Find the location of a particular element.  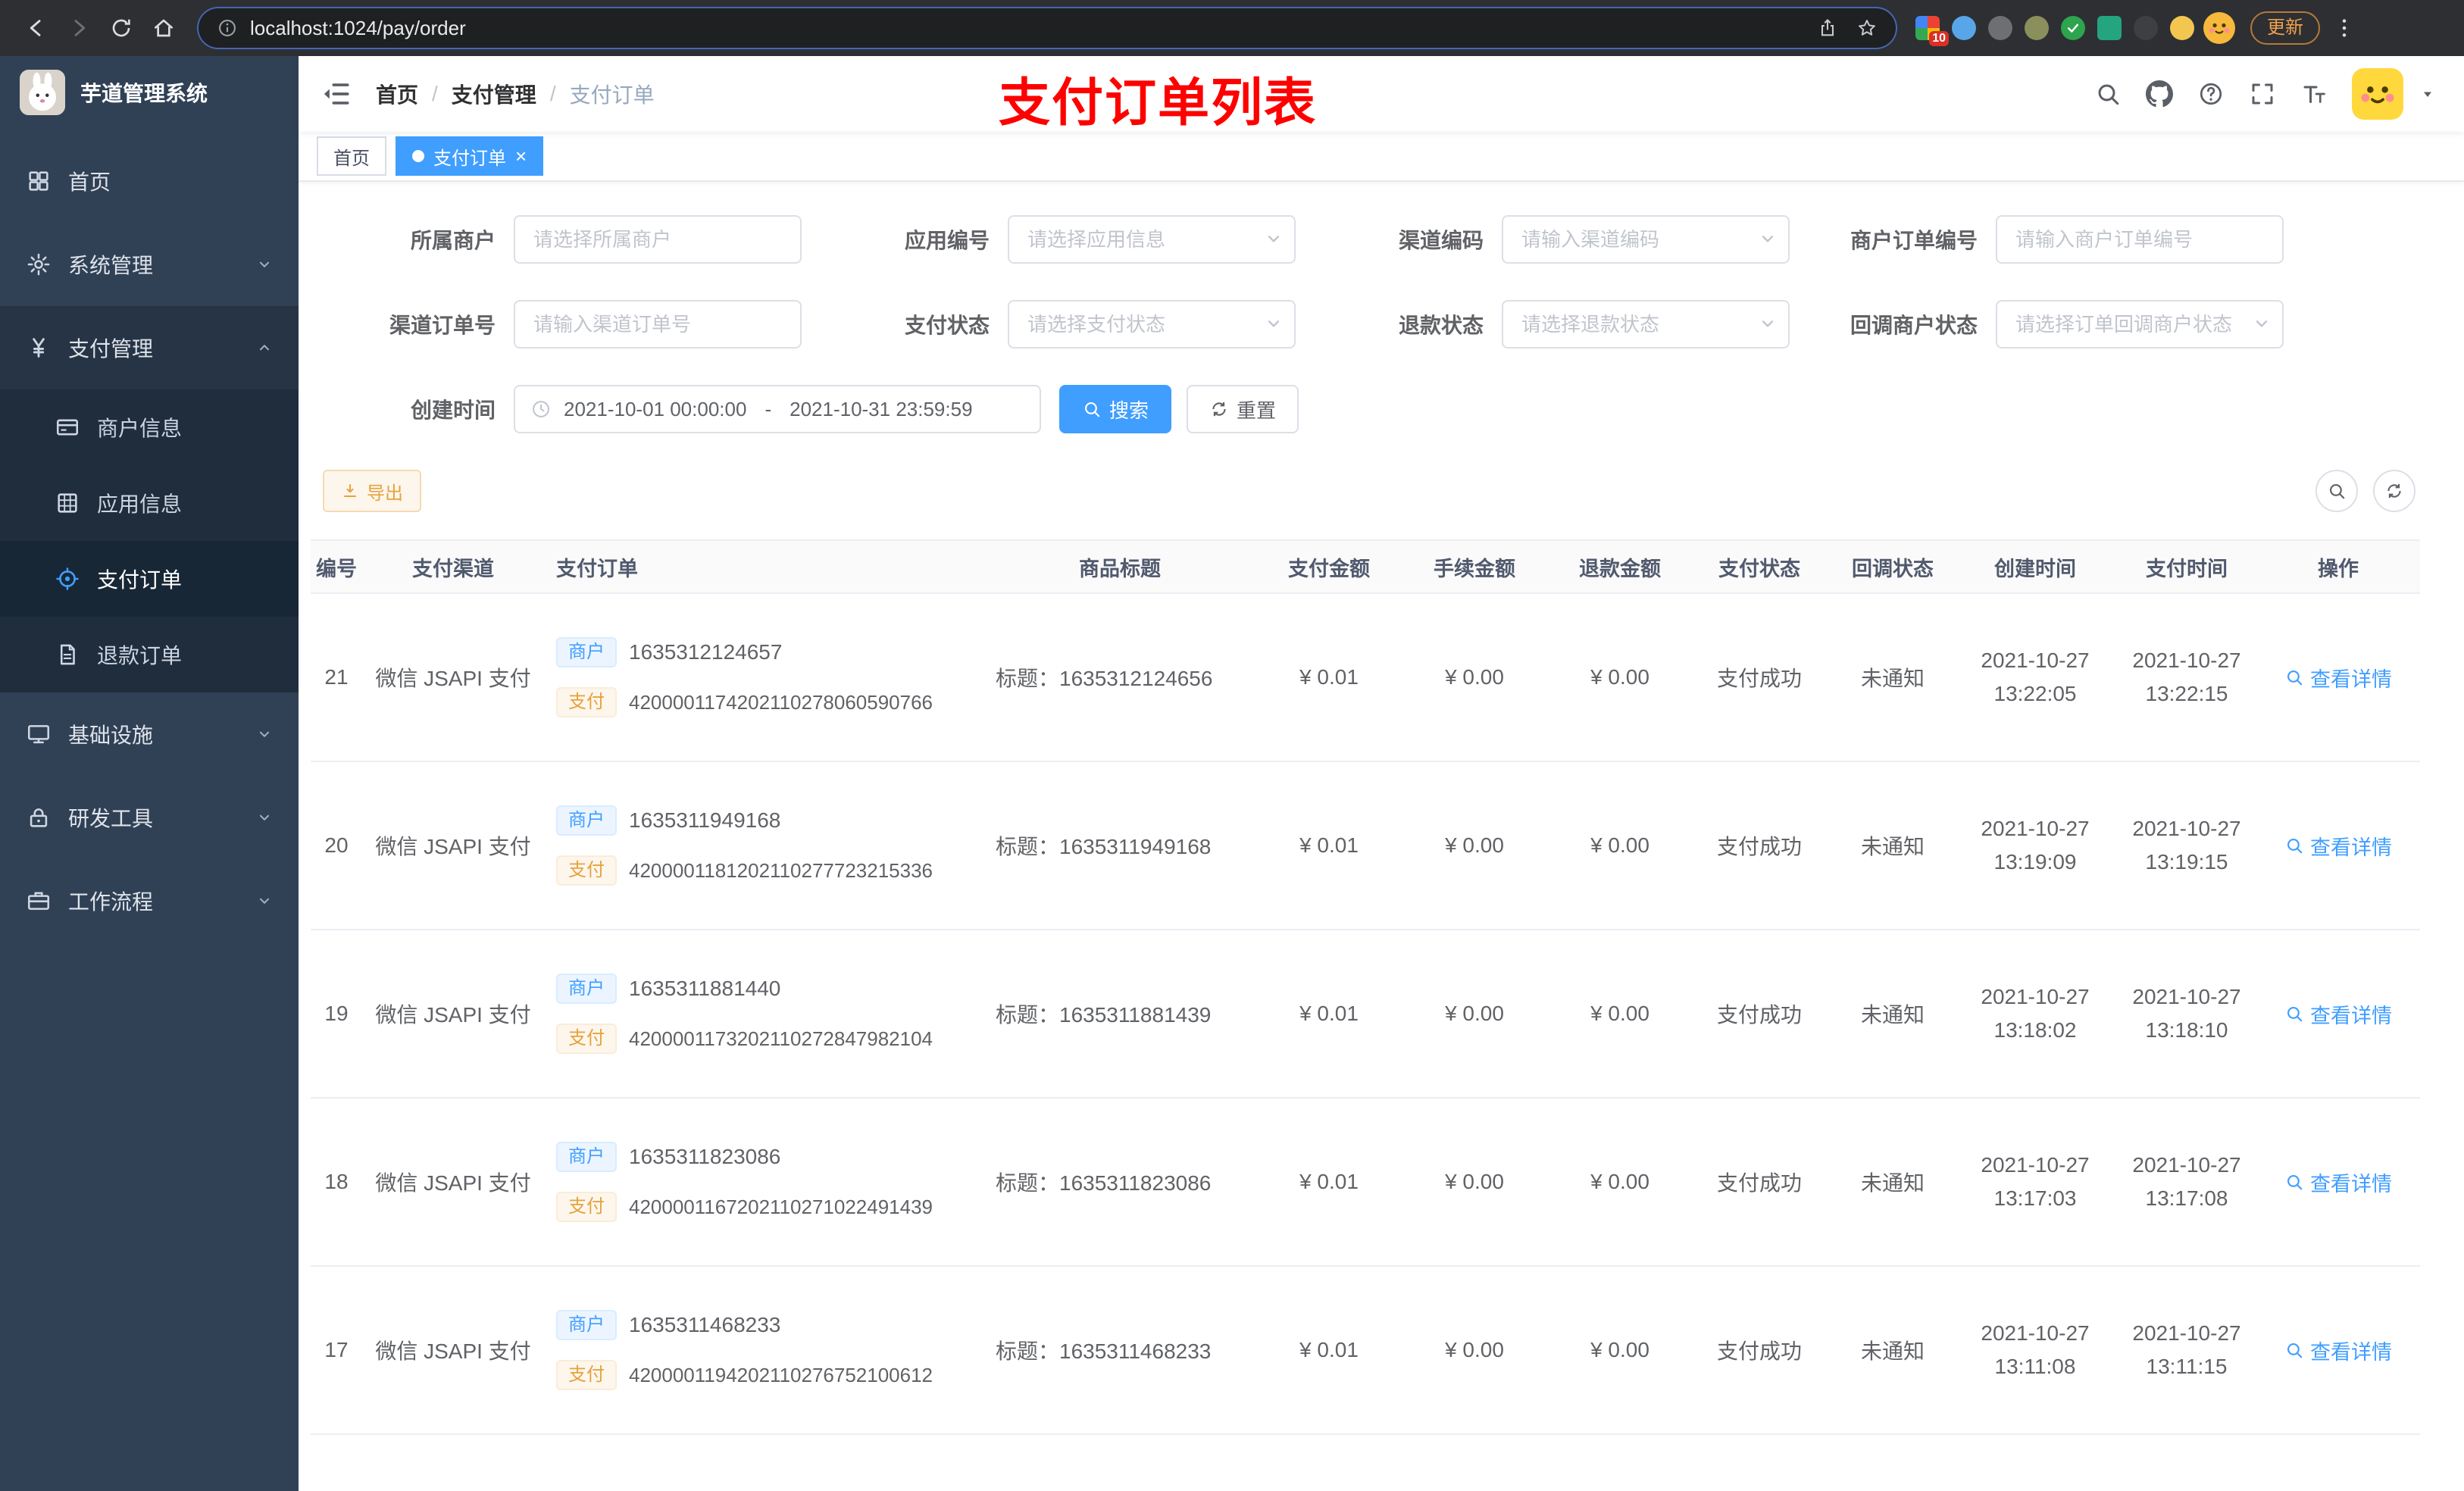

breadcrumb-payment: 支付管理 is located at coordinates (494, 94).